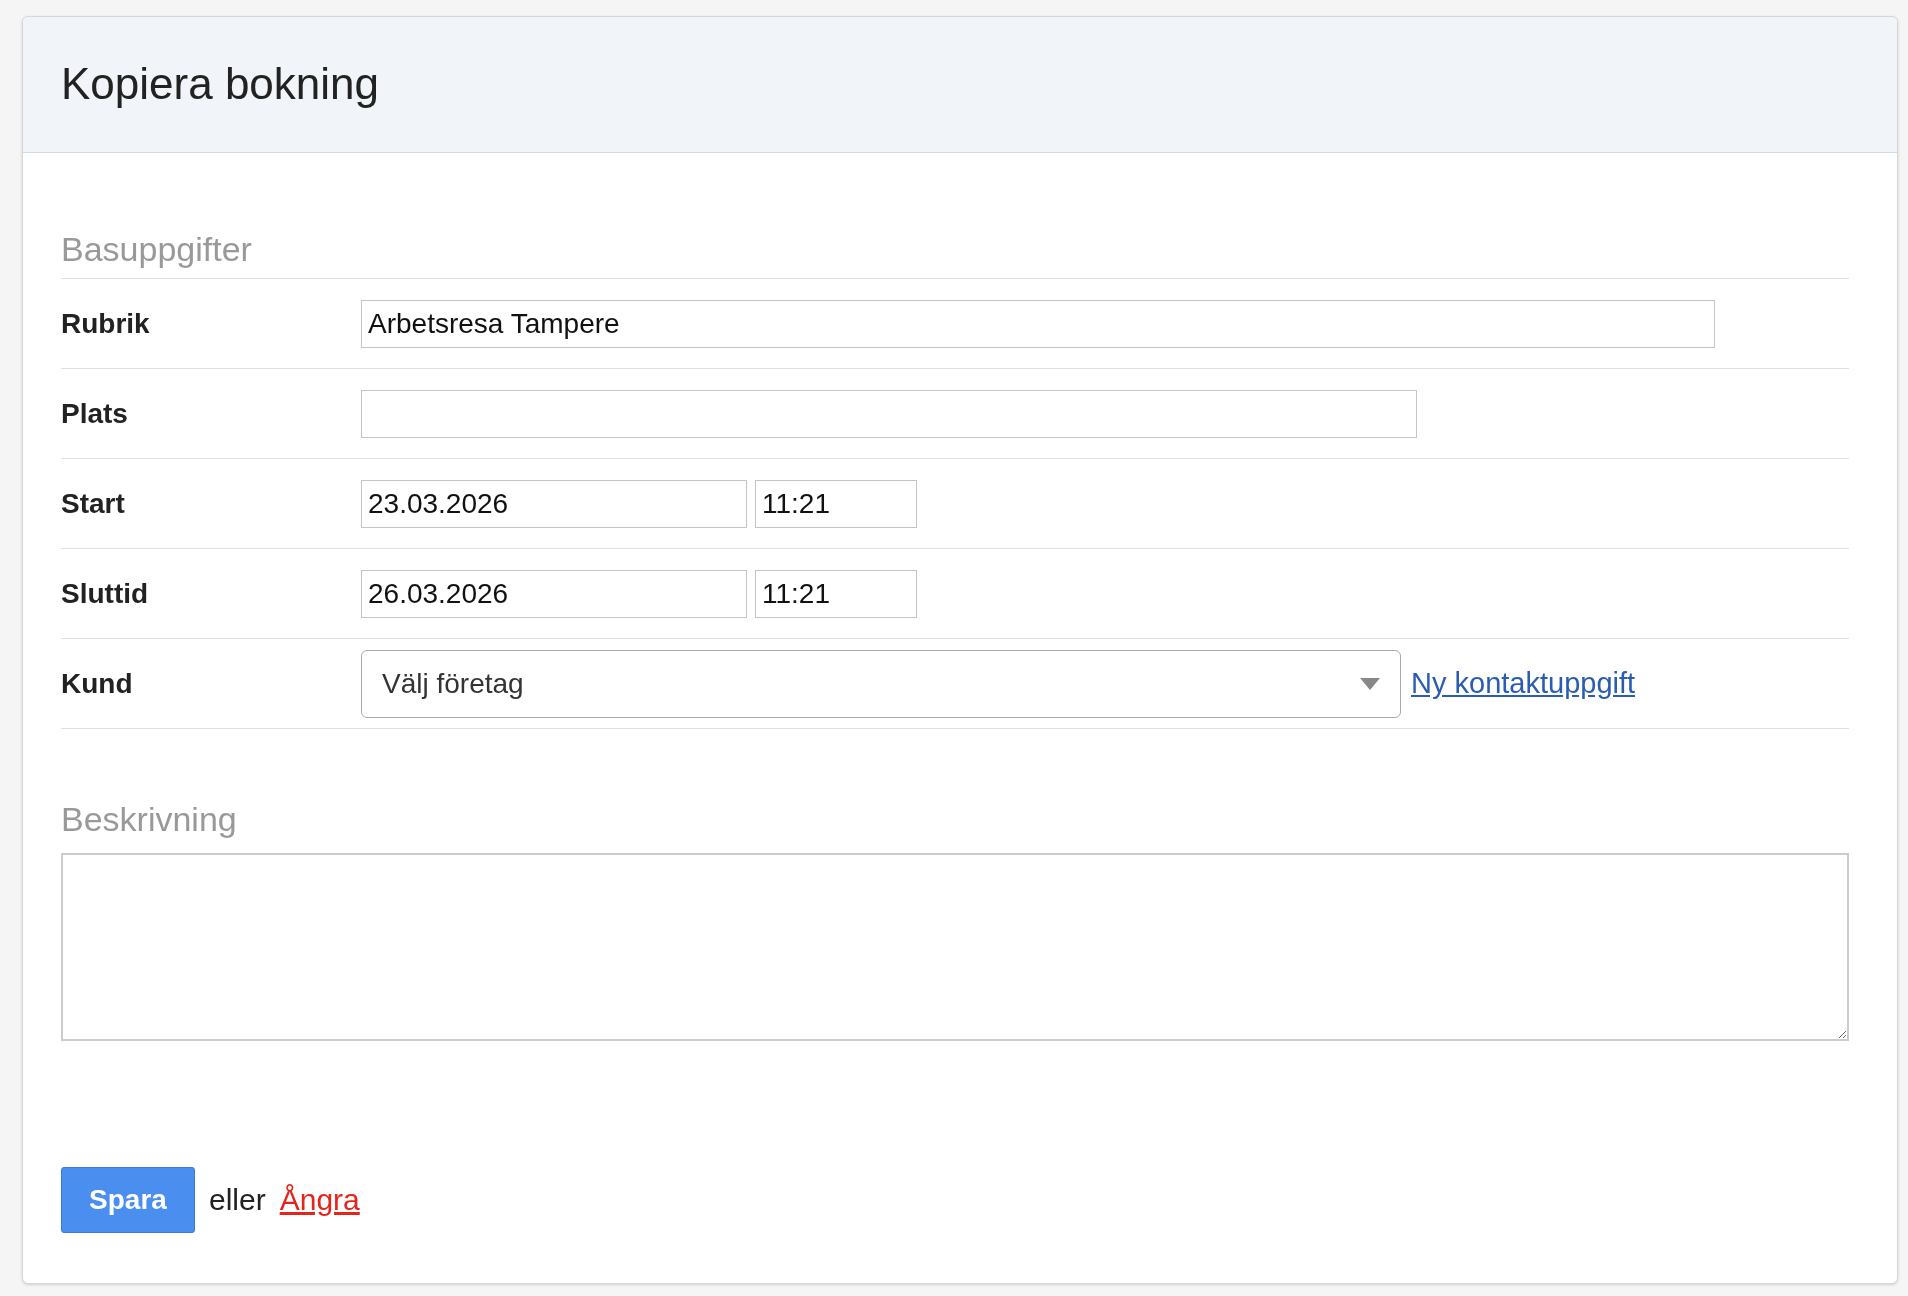  I want to click on or-text: eller, so click(237, 1200).